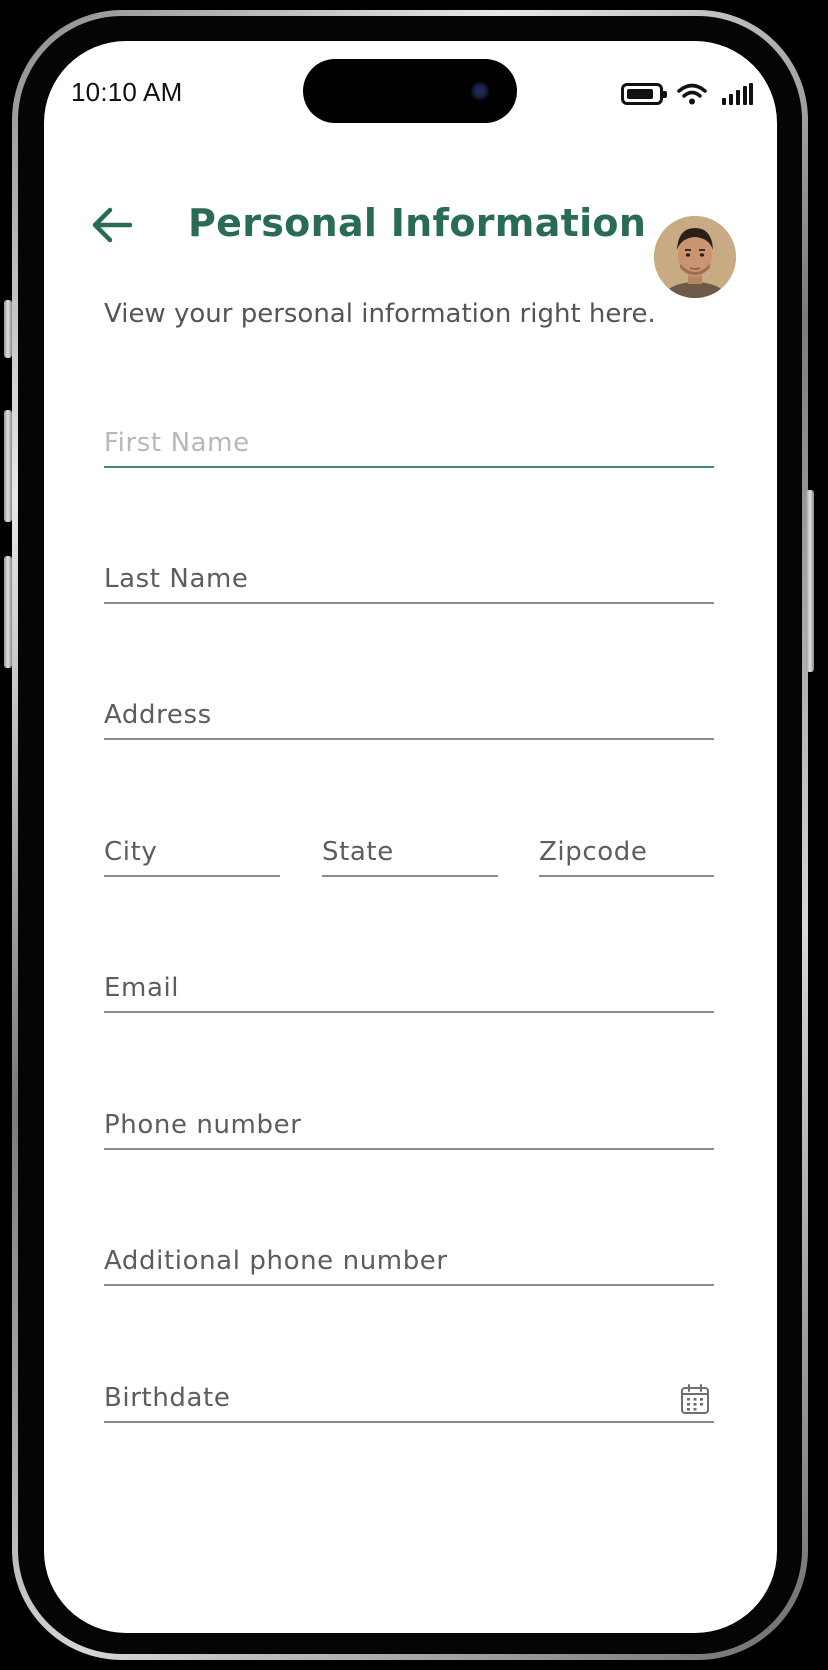  I want to click on dynamic-island, so click(410, 91).